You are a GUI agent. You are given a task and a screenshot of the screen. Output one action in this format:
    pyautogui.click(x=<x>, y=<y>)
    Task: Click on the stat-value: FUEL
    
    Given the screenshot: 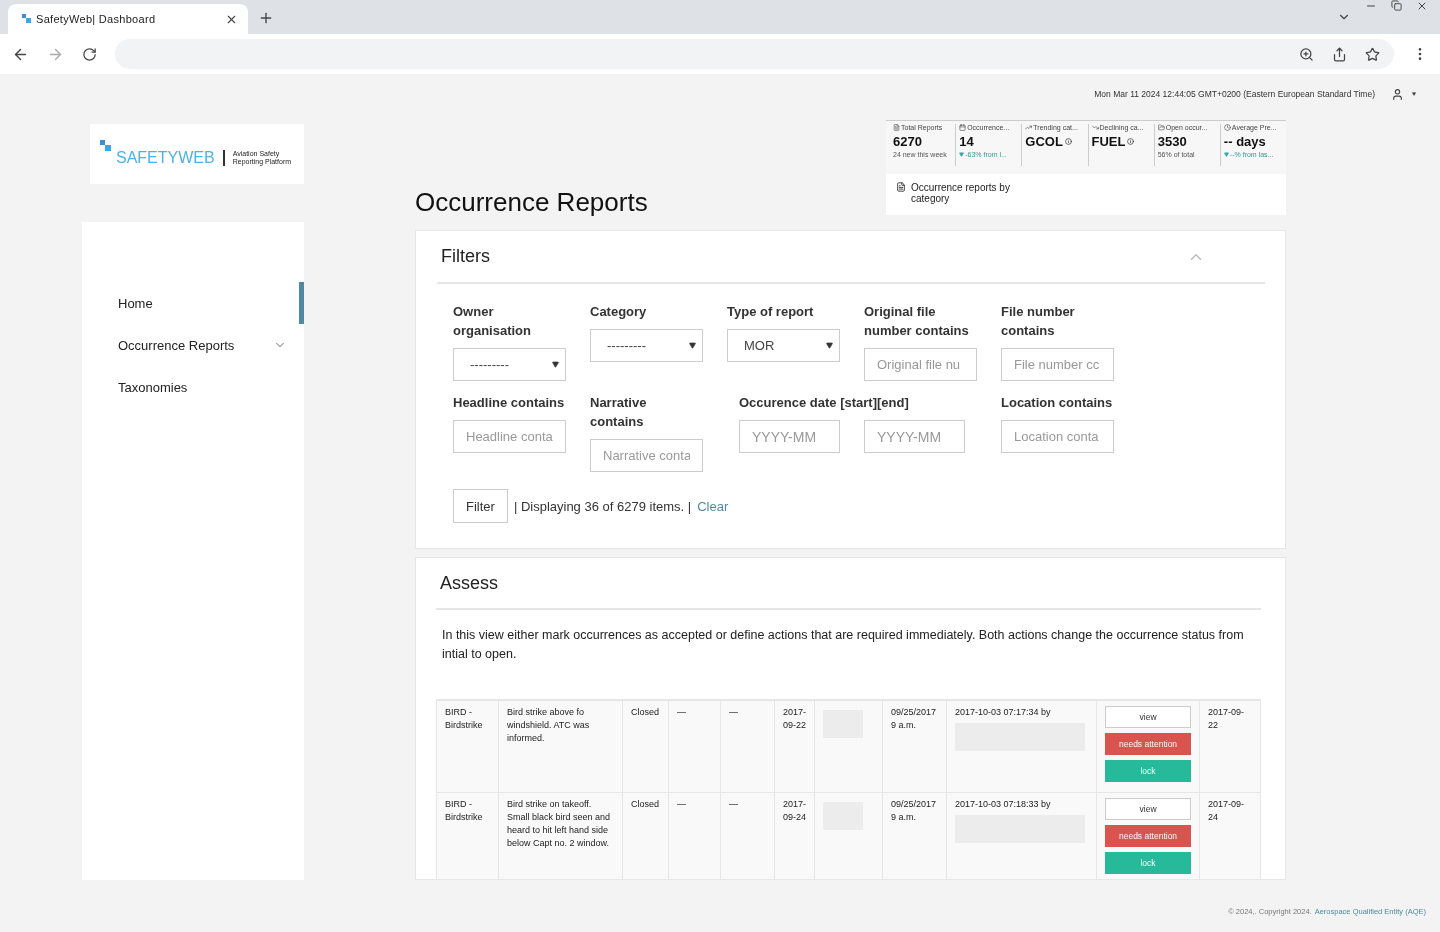 What is the action you would take?
    pyautogui.click(x=1121, y=141)
    